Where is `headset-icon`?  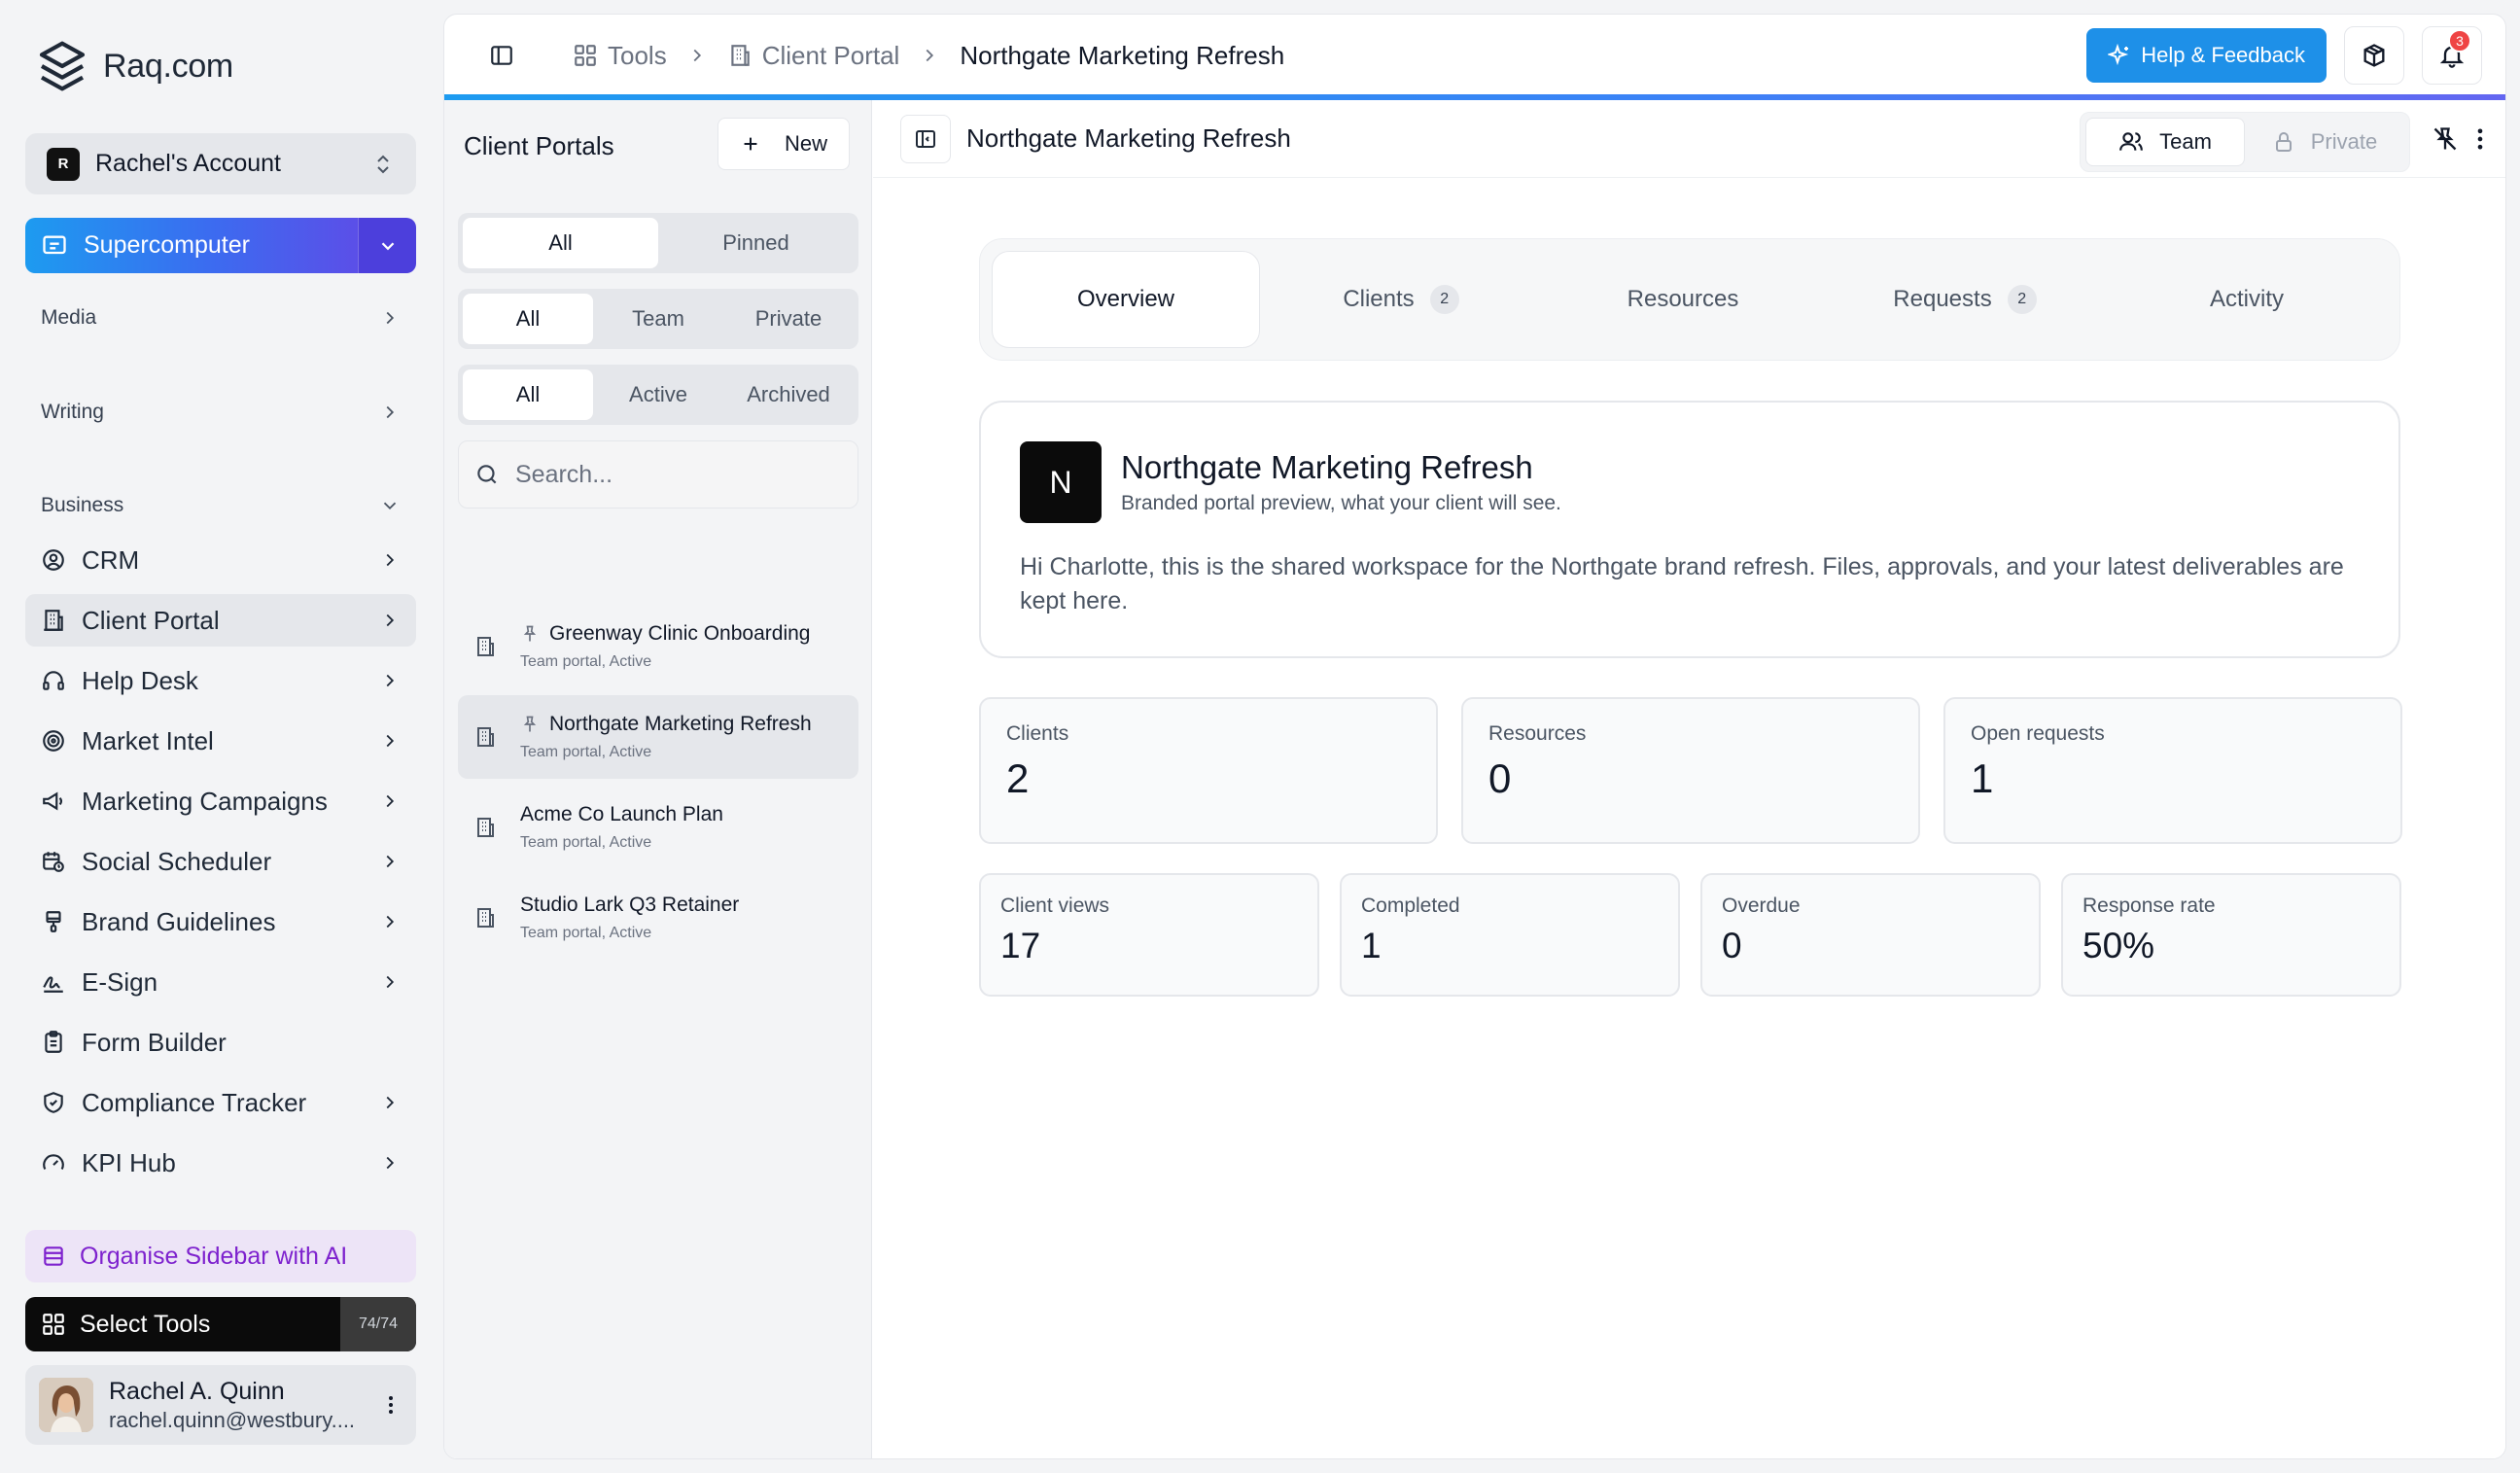
headset-icon is located at coordinates (57, 680).